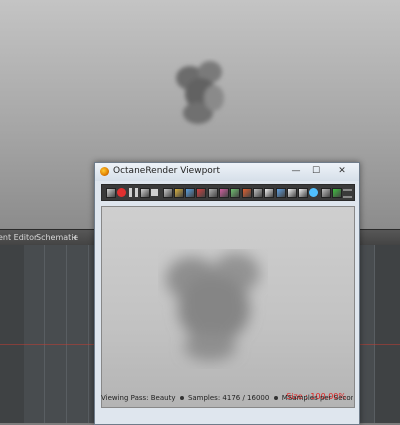 The image size is (400, 425). What do you see at coordinates (269, 193) in the screenshot?
I see `sun-icon` at bounding box center [269, 193].